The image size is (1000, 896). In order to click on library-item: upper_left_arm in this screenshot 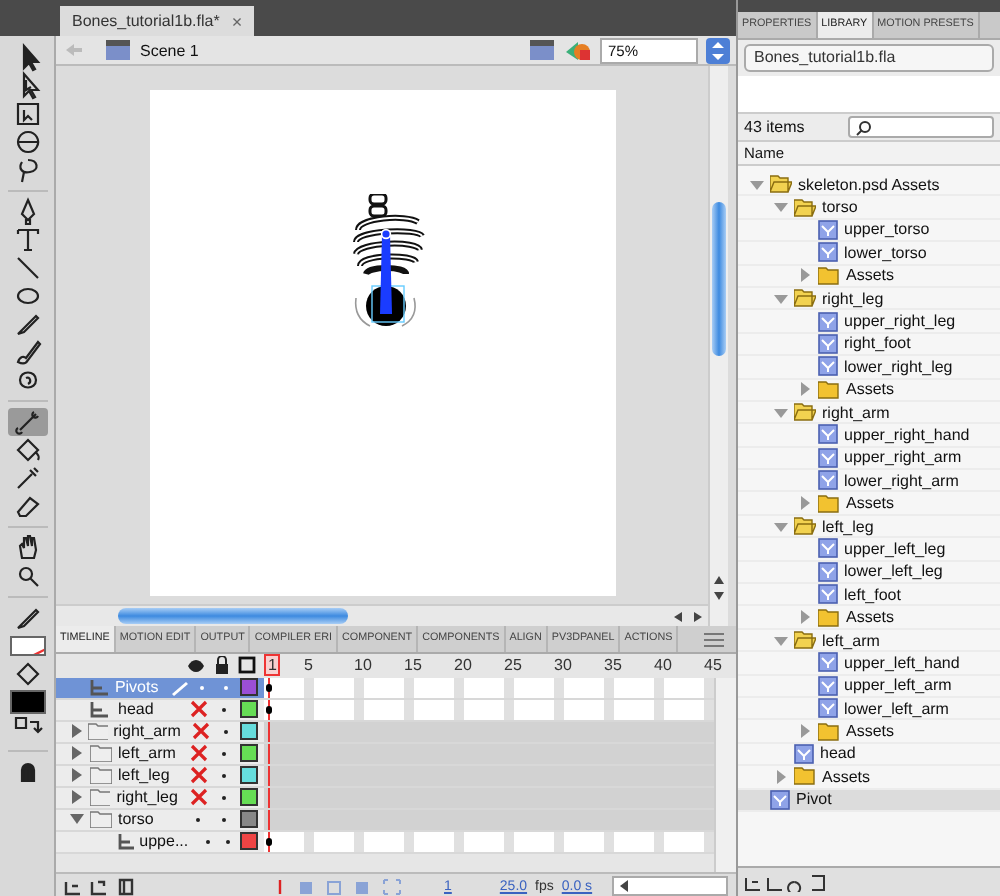, I will do `click(869, 686)`.